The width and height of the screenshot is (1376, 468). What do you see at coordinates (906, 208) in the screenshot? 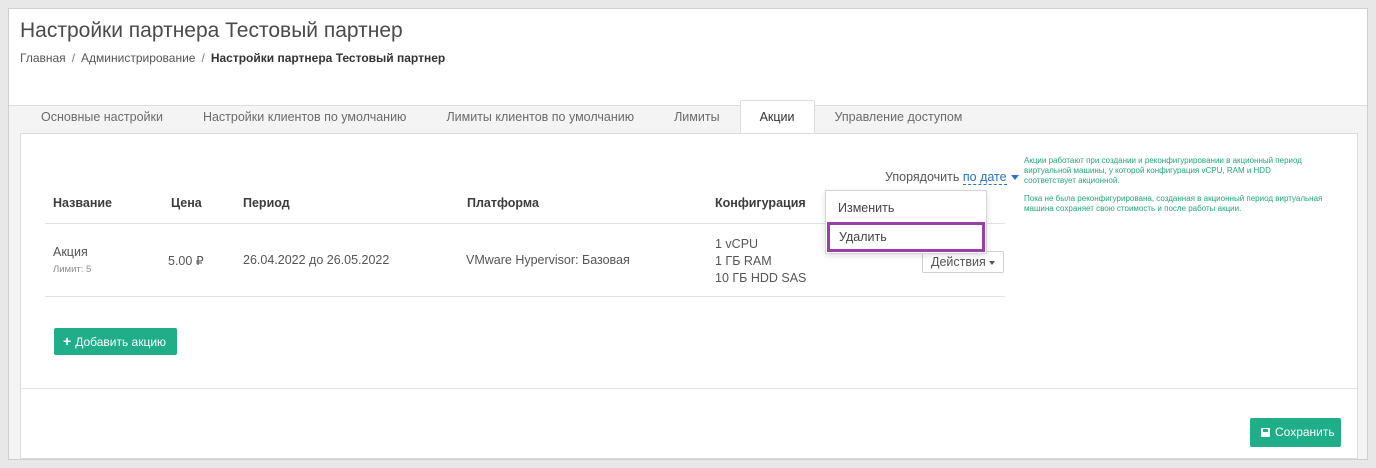
I see `edit-menu-item: Изменить` at bounding box center [906, 208].